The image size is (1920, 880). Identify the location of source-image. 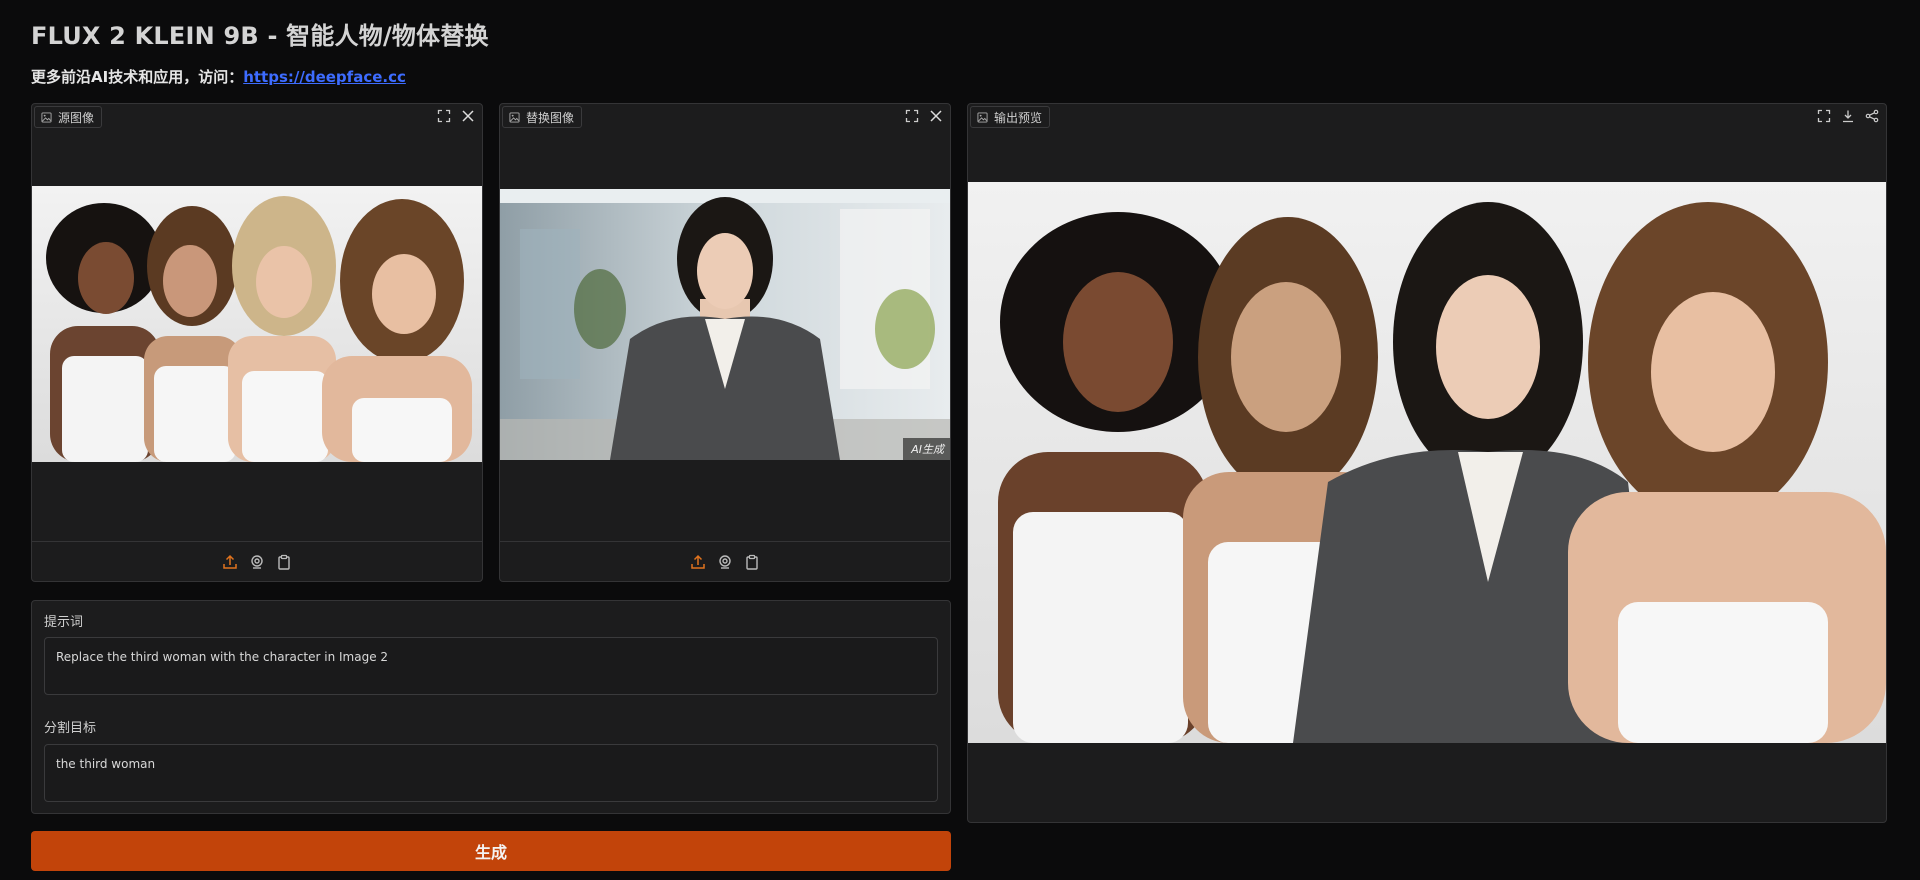
(257, 324).